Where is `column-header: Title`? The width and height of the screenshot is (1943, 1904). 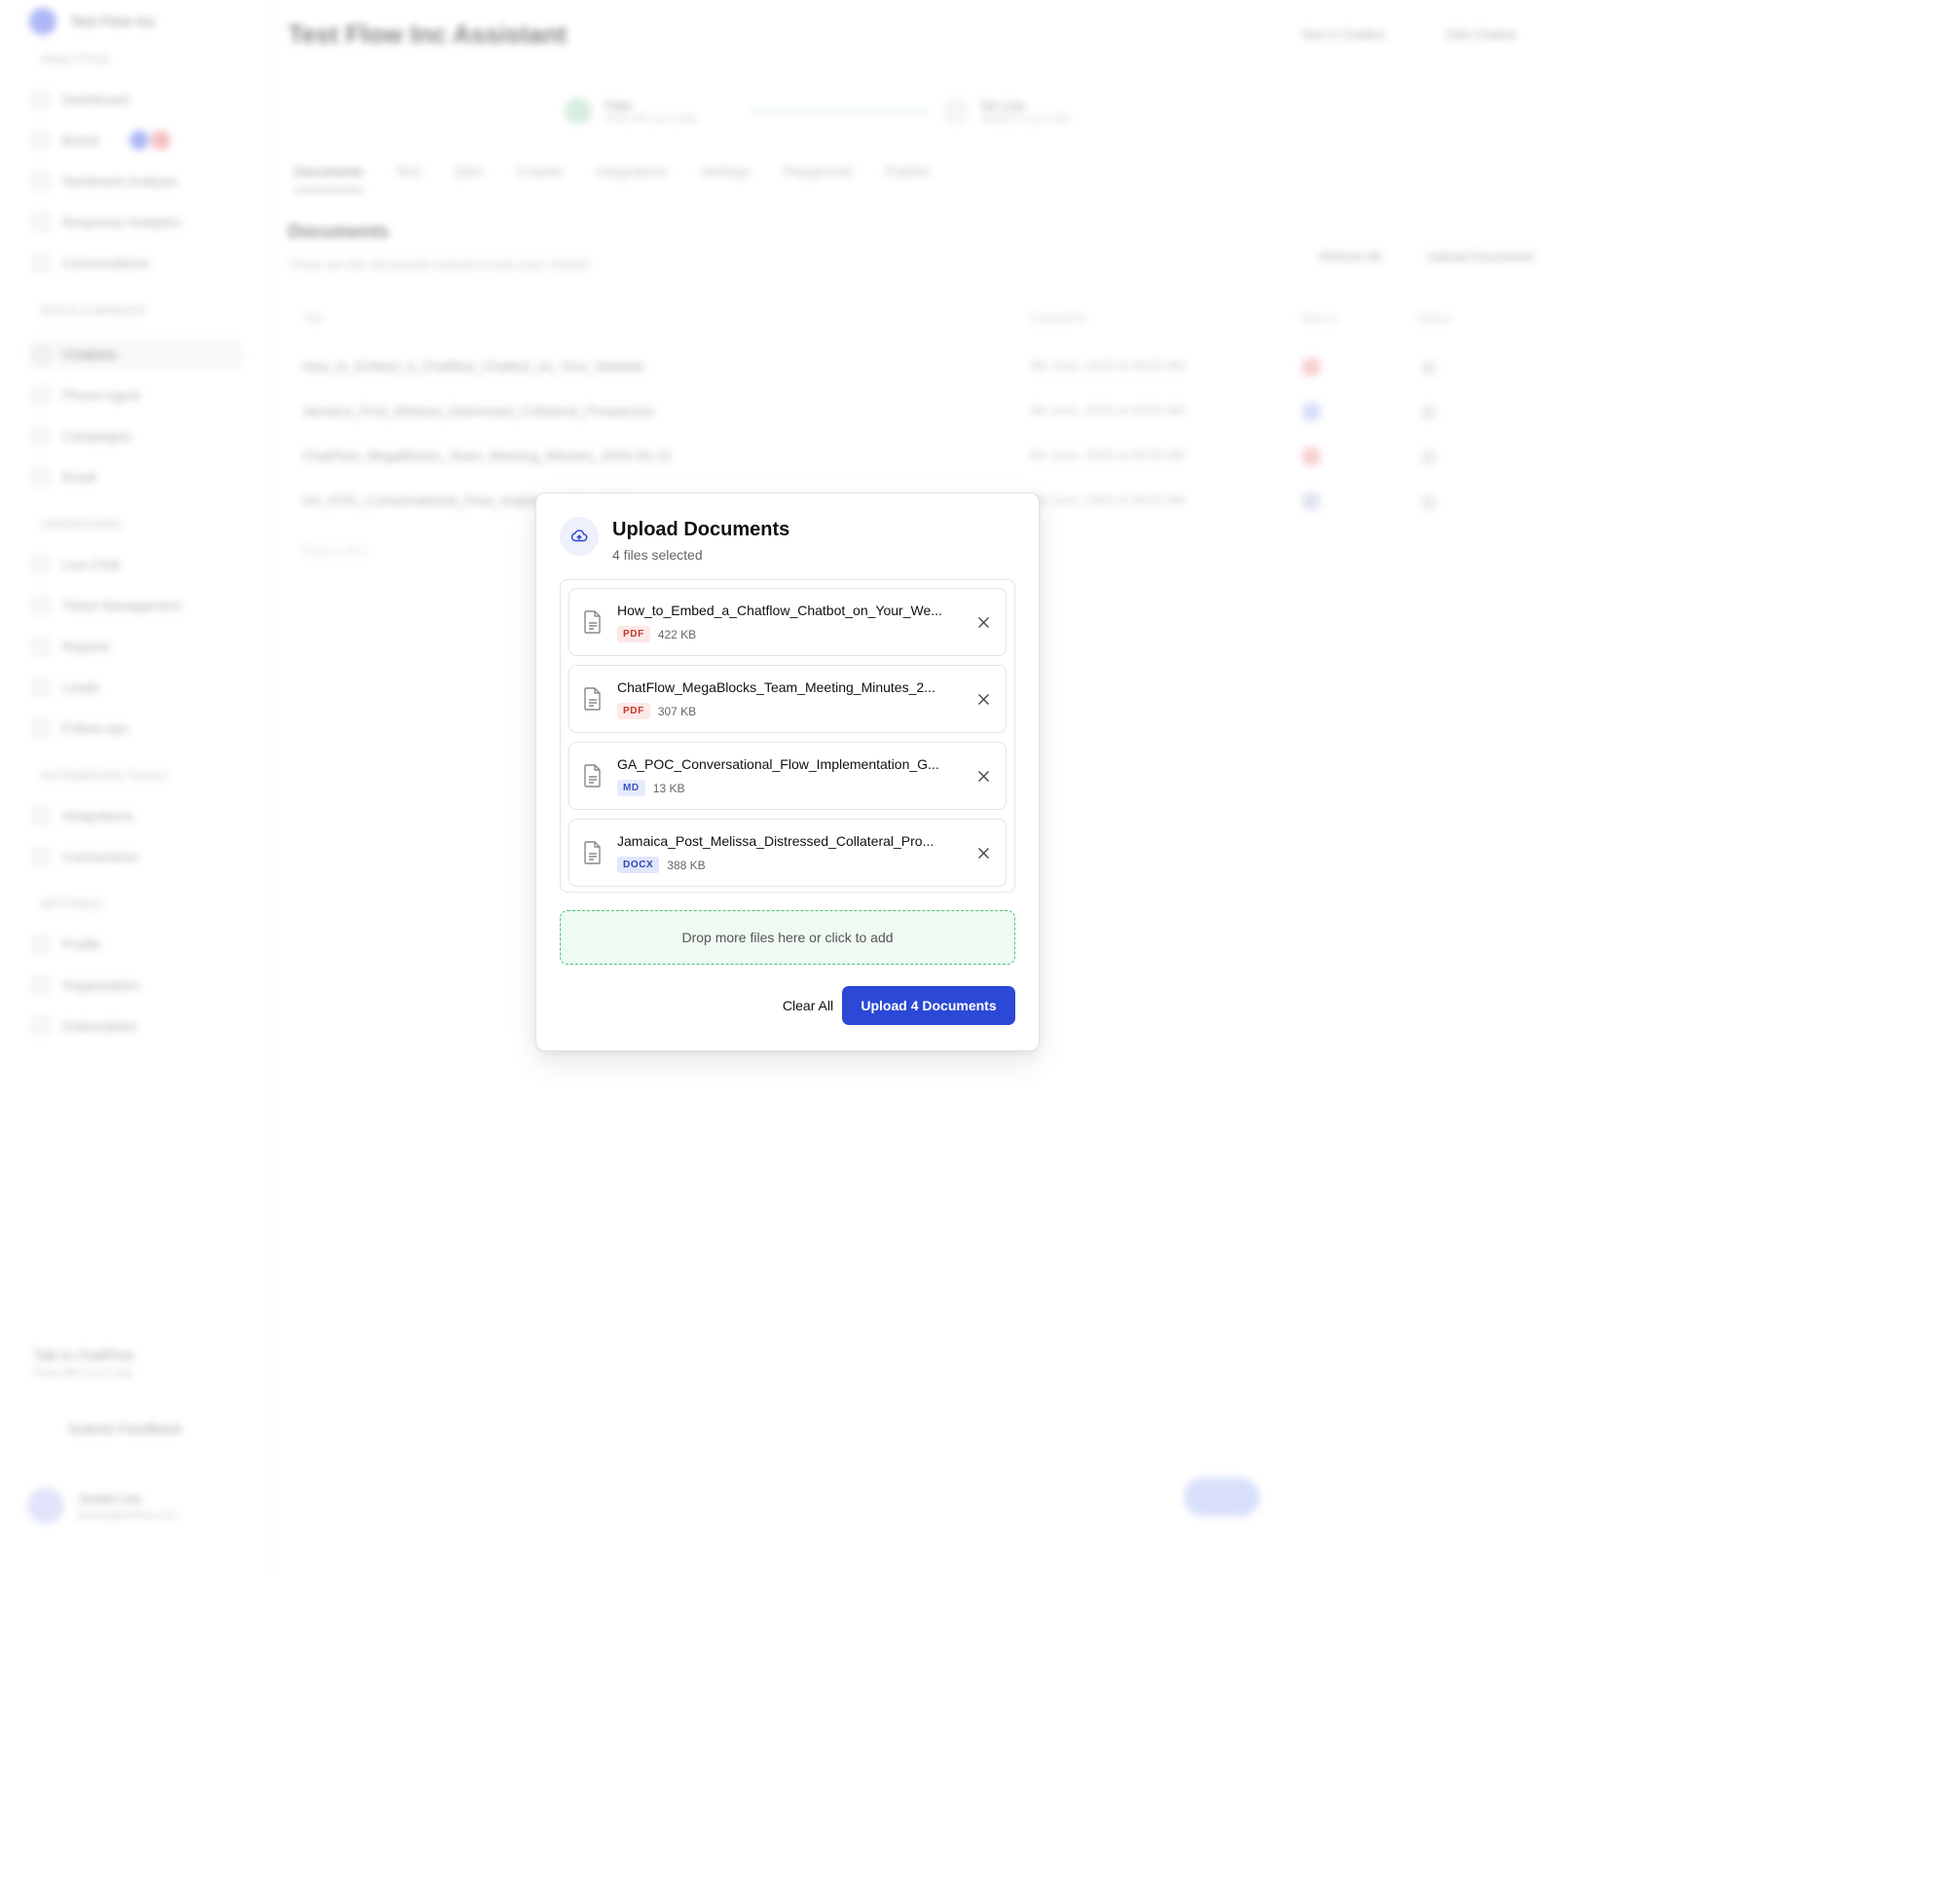 column-header: Title is located at coordinates (313, 318).